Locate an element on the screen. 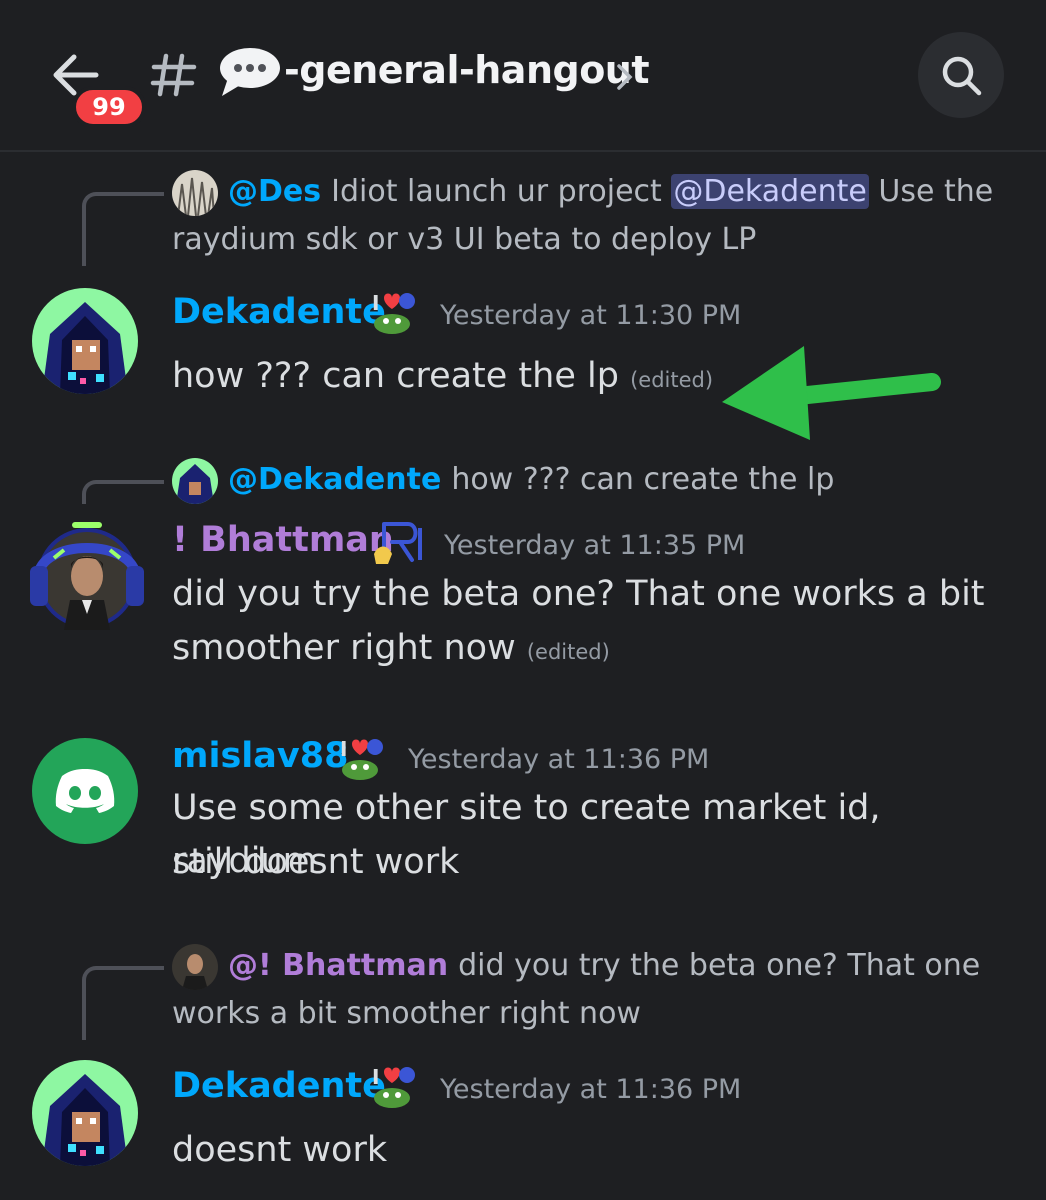 The height and width of the screenshot is (1200, 1046). reply-author: @! Bhattman is located at coordinates (338, 965).